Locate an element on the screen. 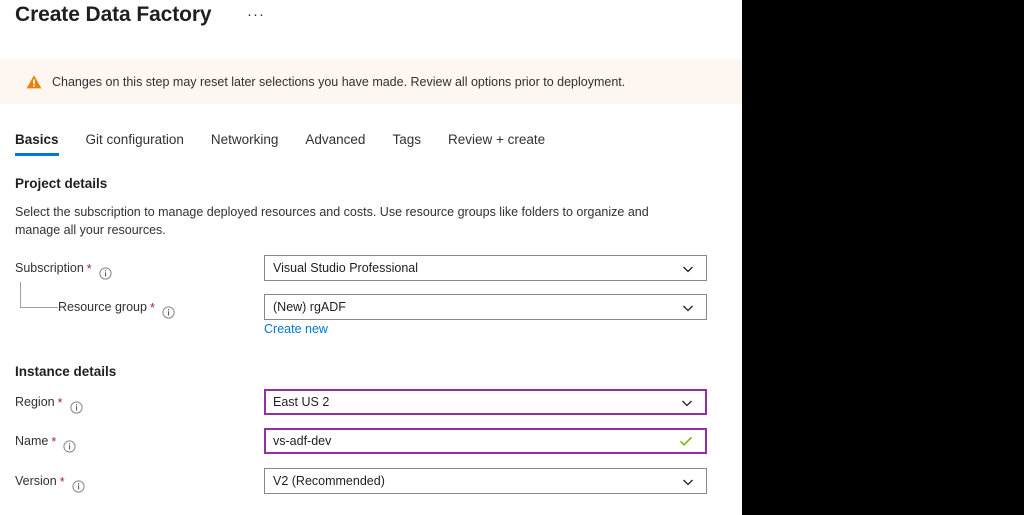  subscription-dropdown: Visual Studio Professional is located at coordinates (485, 268).